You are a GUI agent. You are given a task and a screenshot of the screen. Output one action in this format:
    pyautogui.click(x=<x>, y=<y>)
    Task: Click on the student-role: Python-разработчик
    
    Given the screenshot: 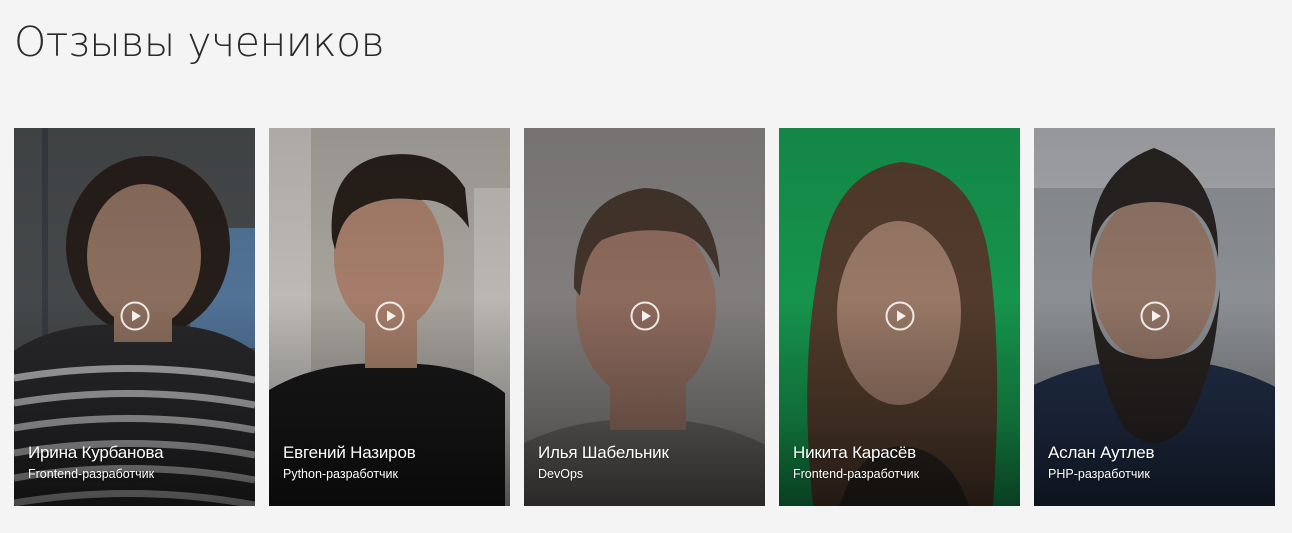 What is the action you would take?
    pyautogui.click(x=341, y=474)
    